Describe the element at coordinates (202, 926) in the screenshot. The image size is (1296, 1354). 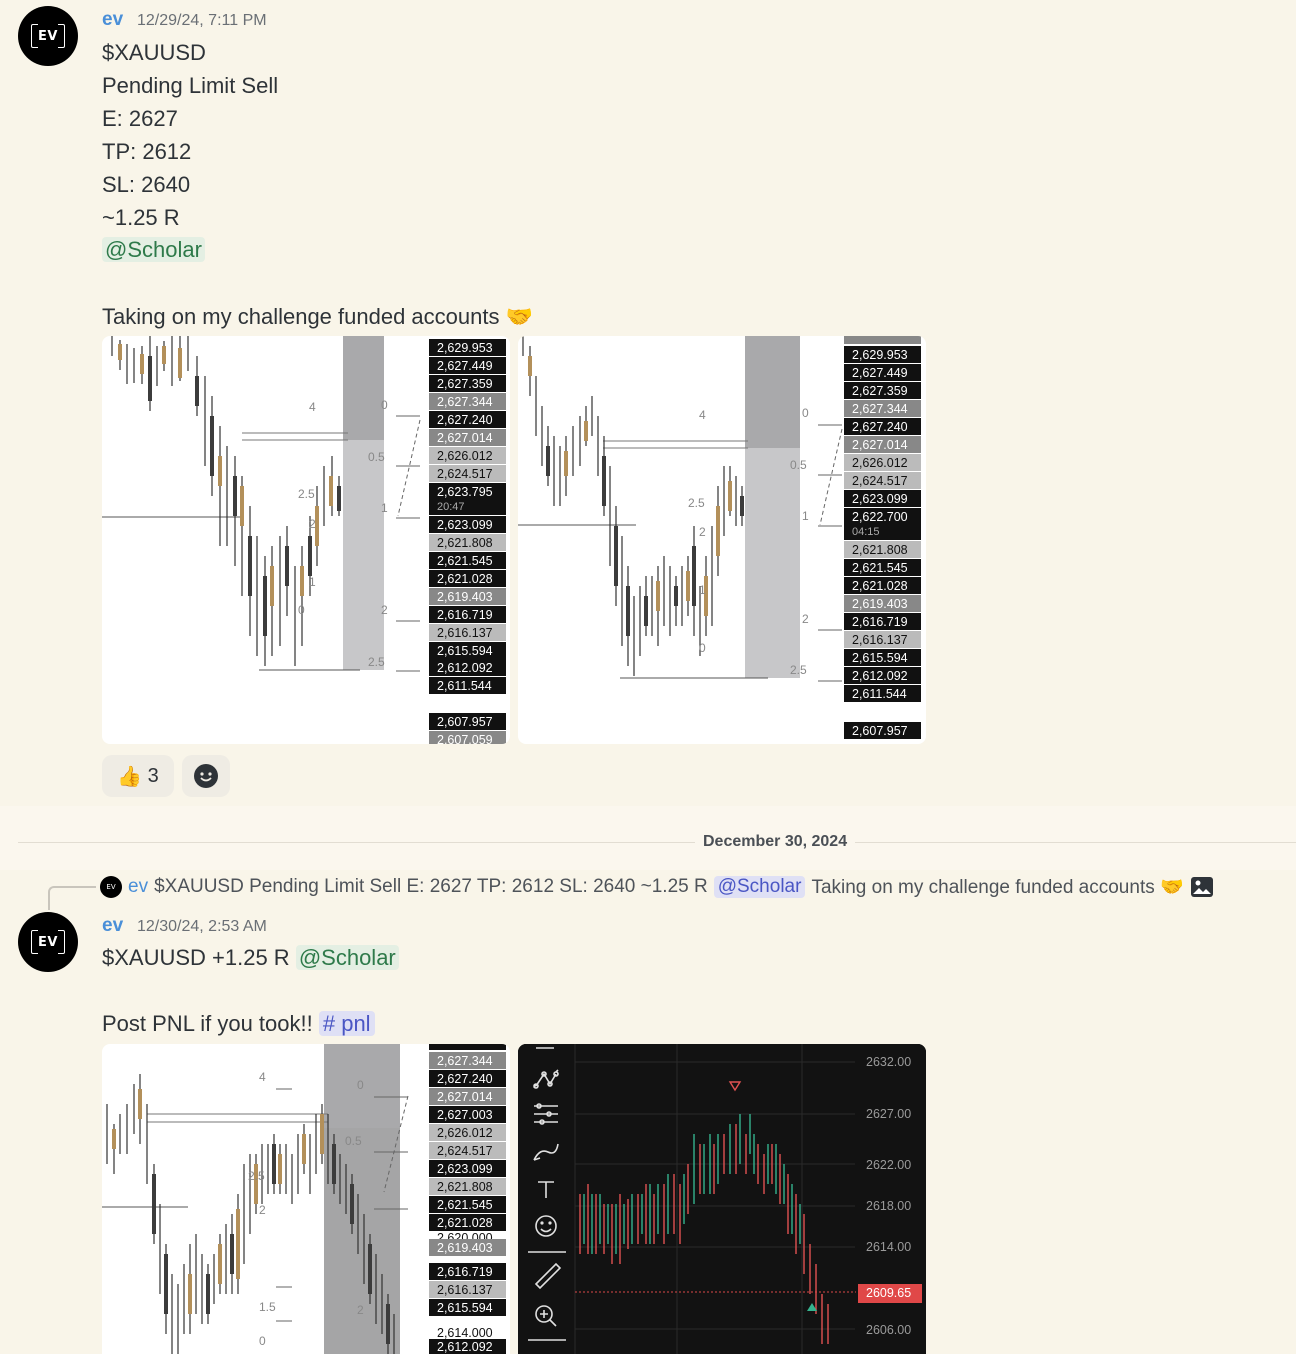
I see `timestamp: 12/30/24, 2:53 AM` at that location.